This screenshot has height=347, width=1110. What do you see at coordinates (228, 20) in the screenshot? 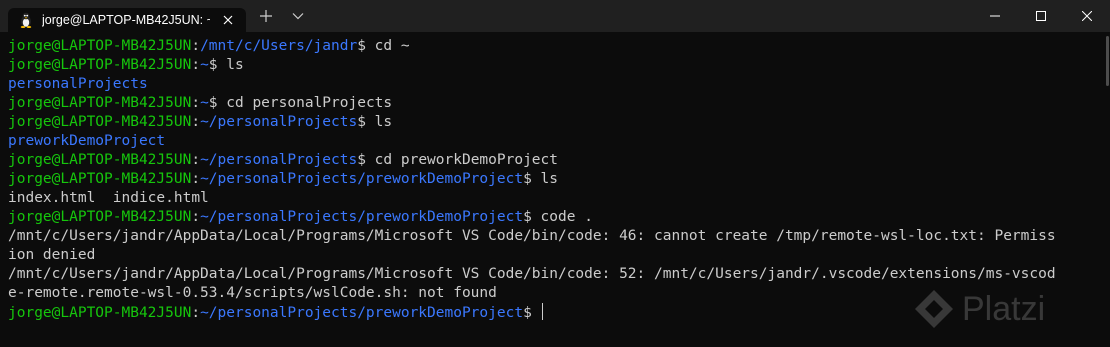
I see `close-tab-icon` at bounding box center [228, 20].